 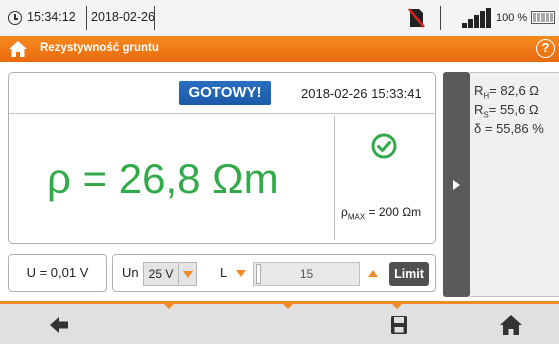 I want to click on signal-icon, so click(x=477, y=18).